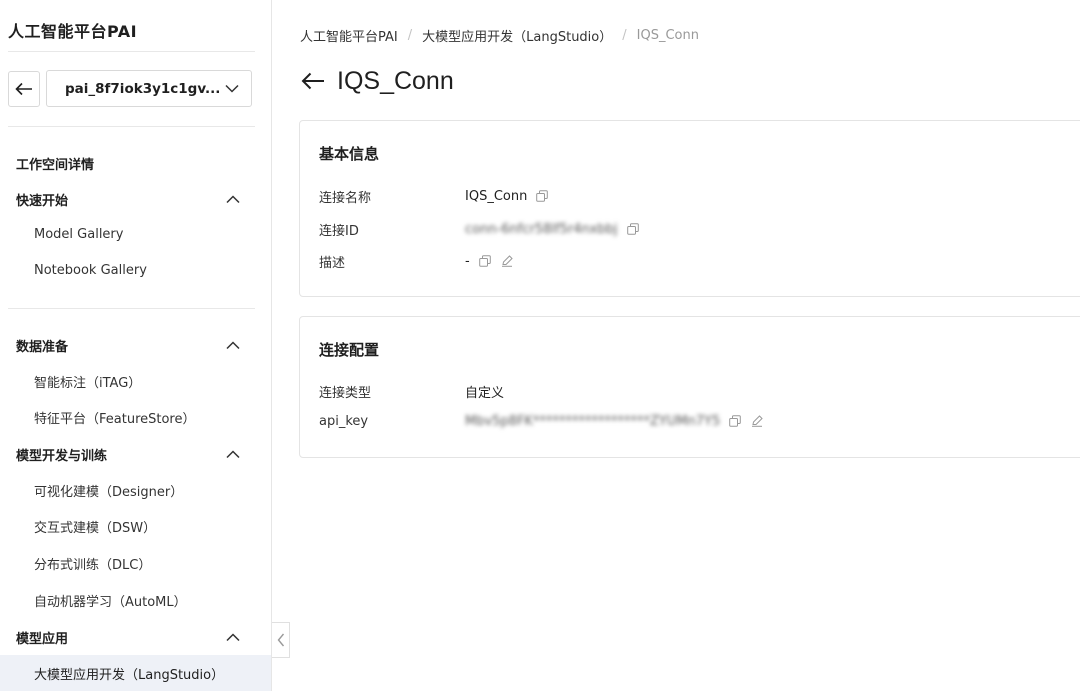 The image size is (1080, 691). I want to click on nav-item-langstudio: 大模型应用开发（LangStudio）, so click(135, 673).